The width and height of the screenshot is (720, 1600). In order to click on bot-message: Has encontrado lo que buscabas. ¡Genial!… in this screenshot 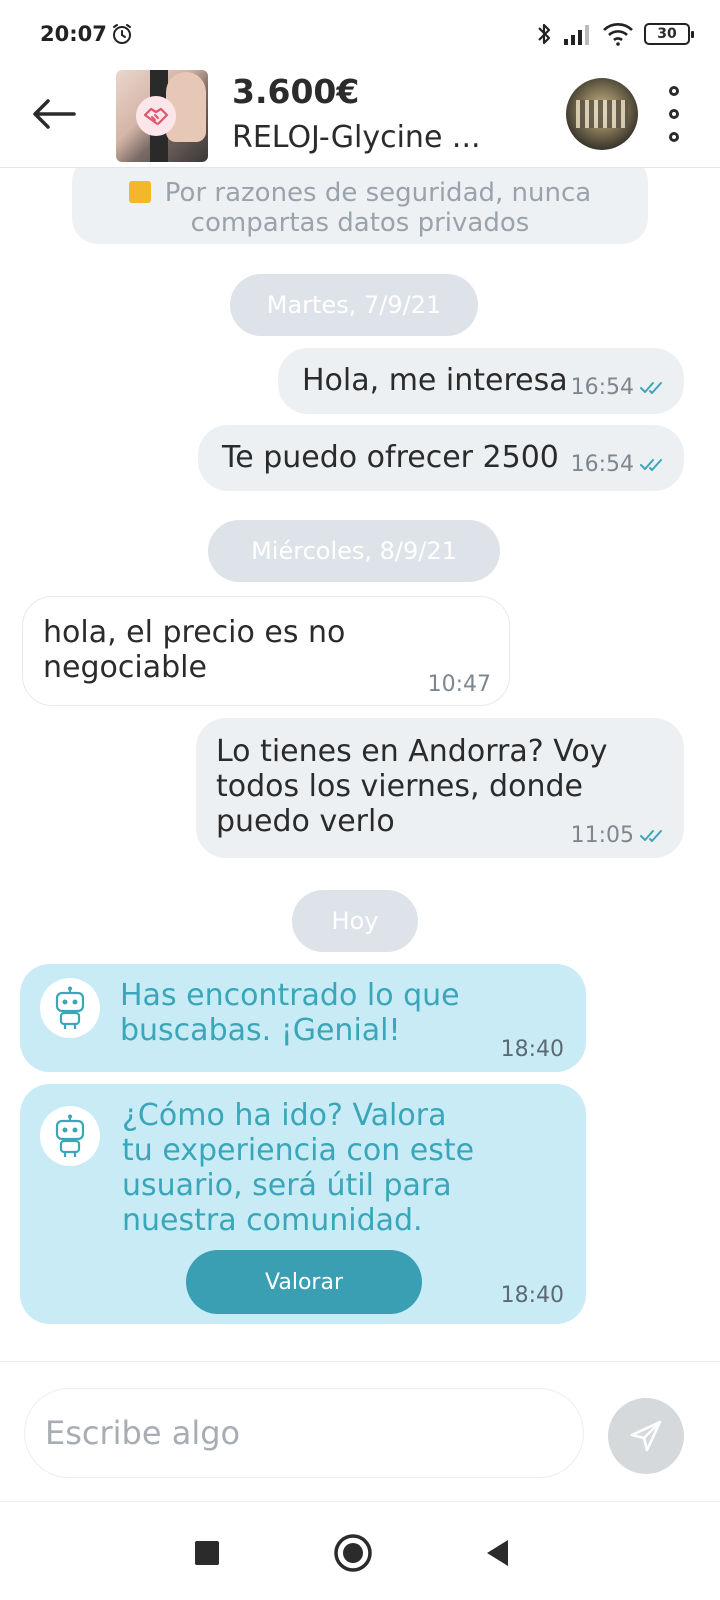, I will do `click(303, 1018)`.